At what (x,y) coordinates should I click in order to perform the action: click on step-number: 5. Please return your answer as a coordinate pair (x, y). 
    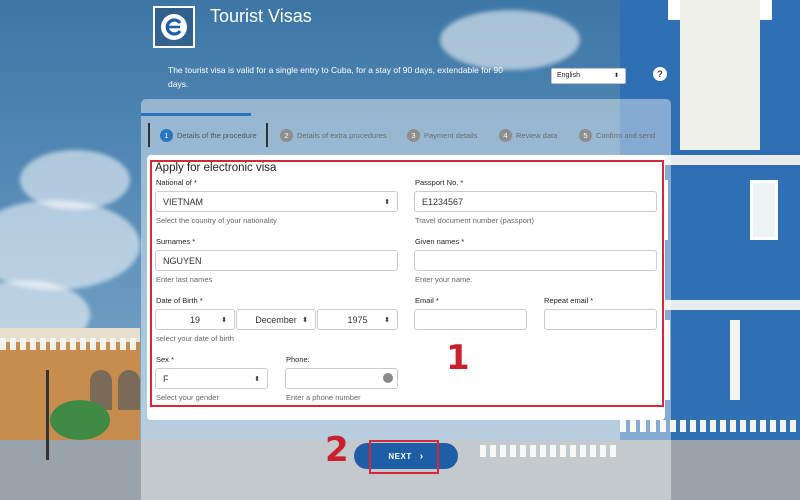
    Looking at the image, I should click on (585, 135).